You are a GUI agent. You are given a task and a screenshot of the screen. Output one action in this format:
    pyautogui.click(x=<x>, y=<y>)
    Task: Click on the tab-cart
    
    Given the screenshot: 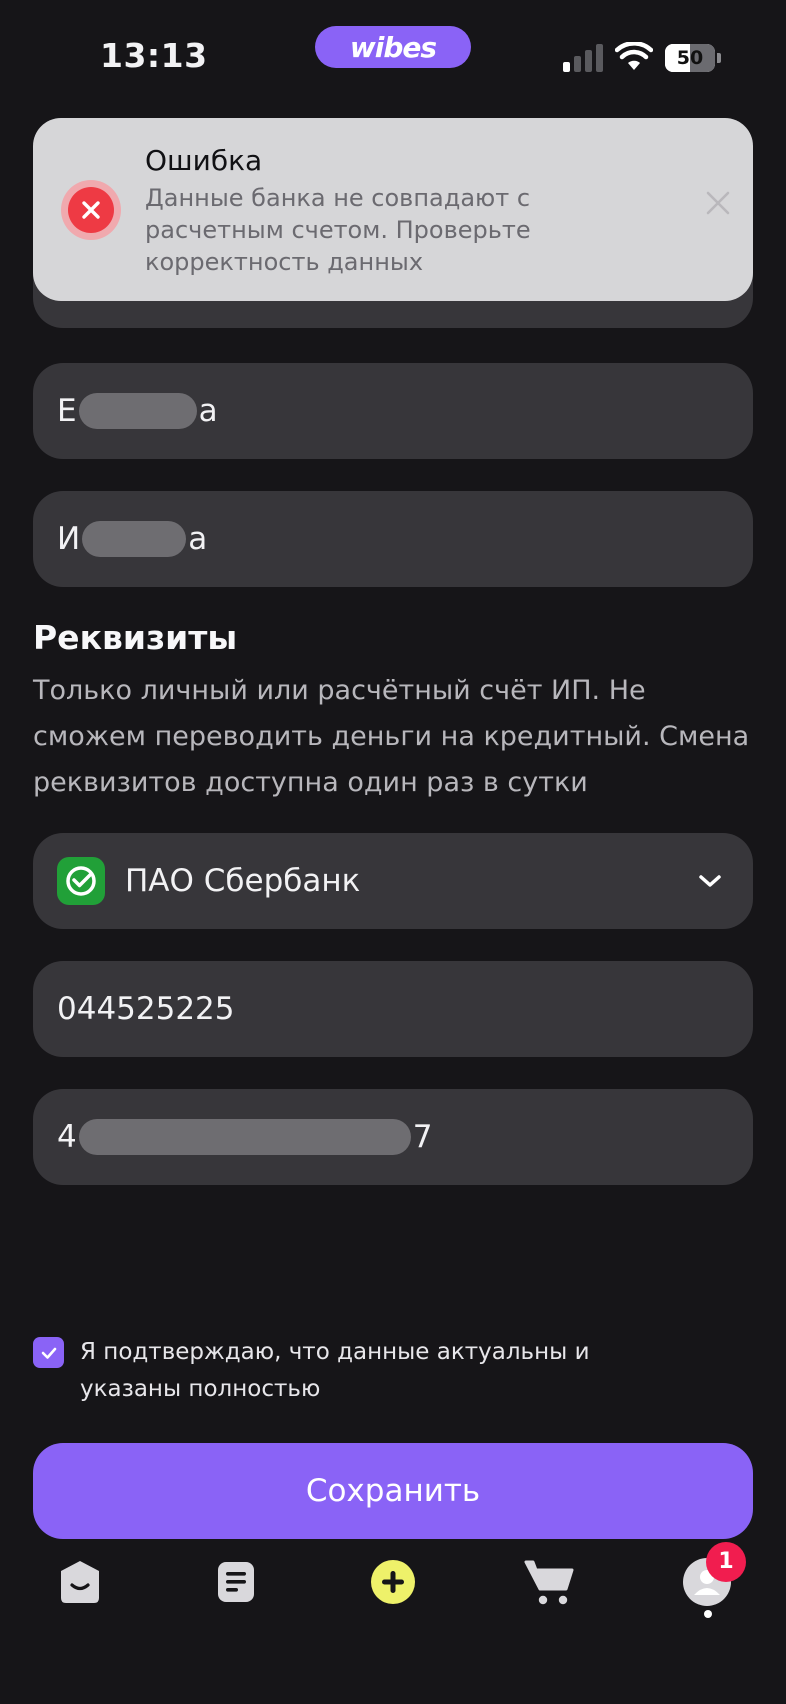 What is the action you would take?
    pyautogui.click(x=550, y=1582)
    